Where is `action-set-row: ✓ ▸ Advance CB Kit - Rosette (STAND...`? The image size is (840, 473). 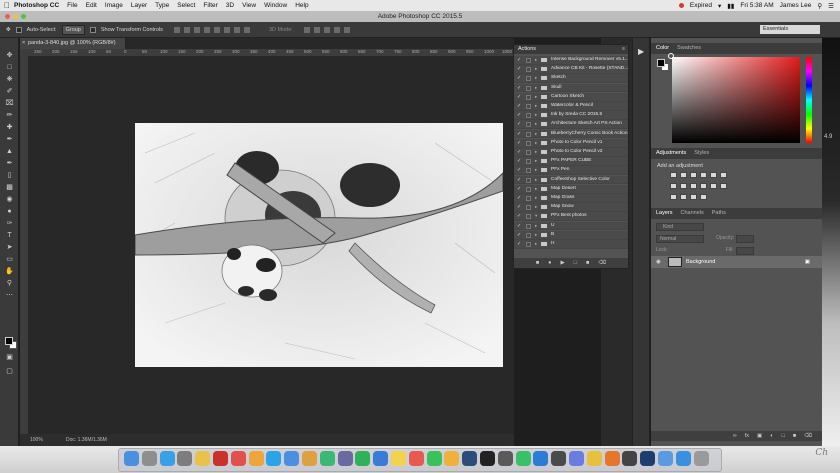 action-set-row: ✓ ▸ Advance CB Kit - Rosette (STAND... is located at coordinates (571, 69).